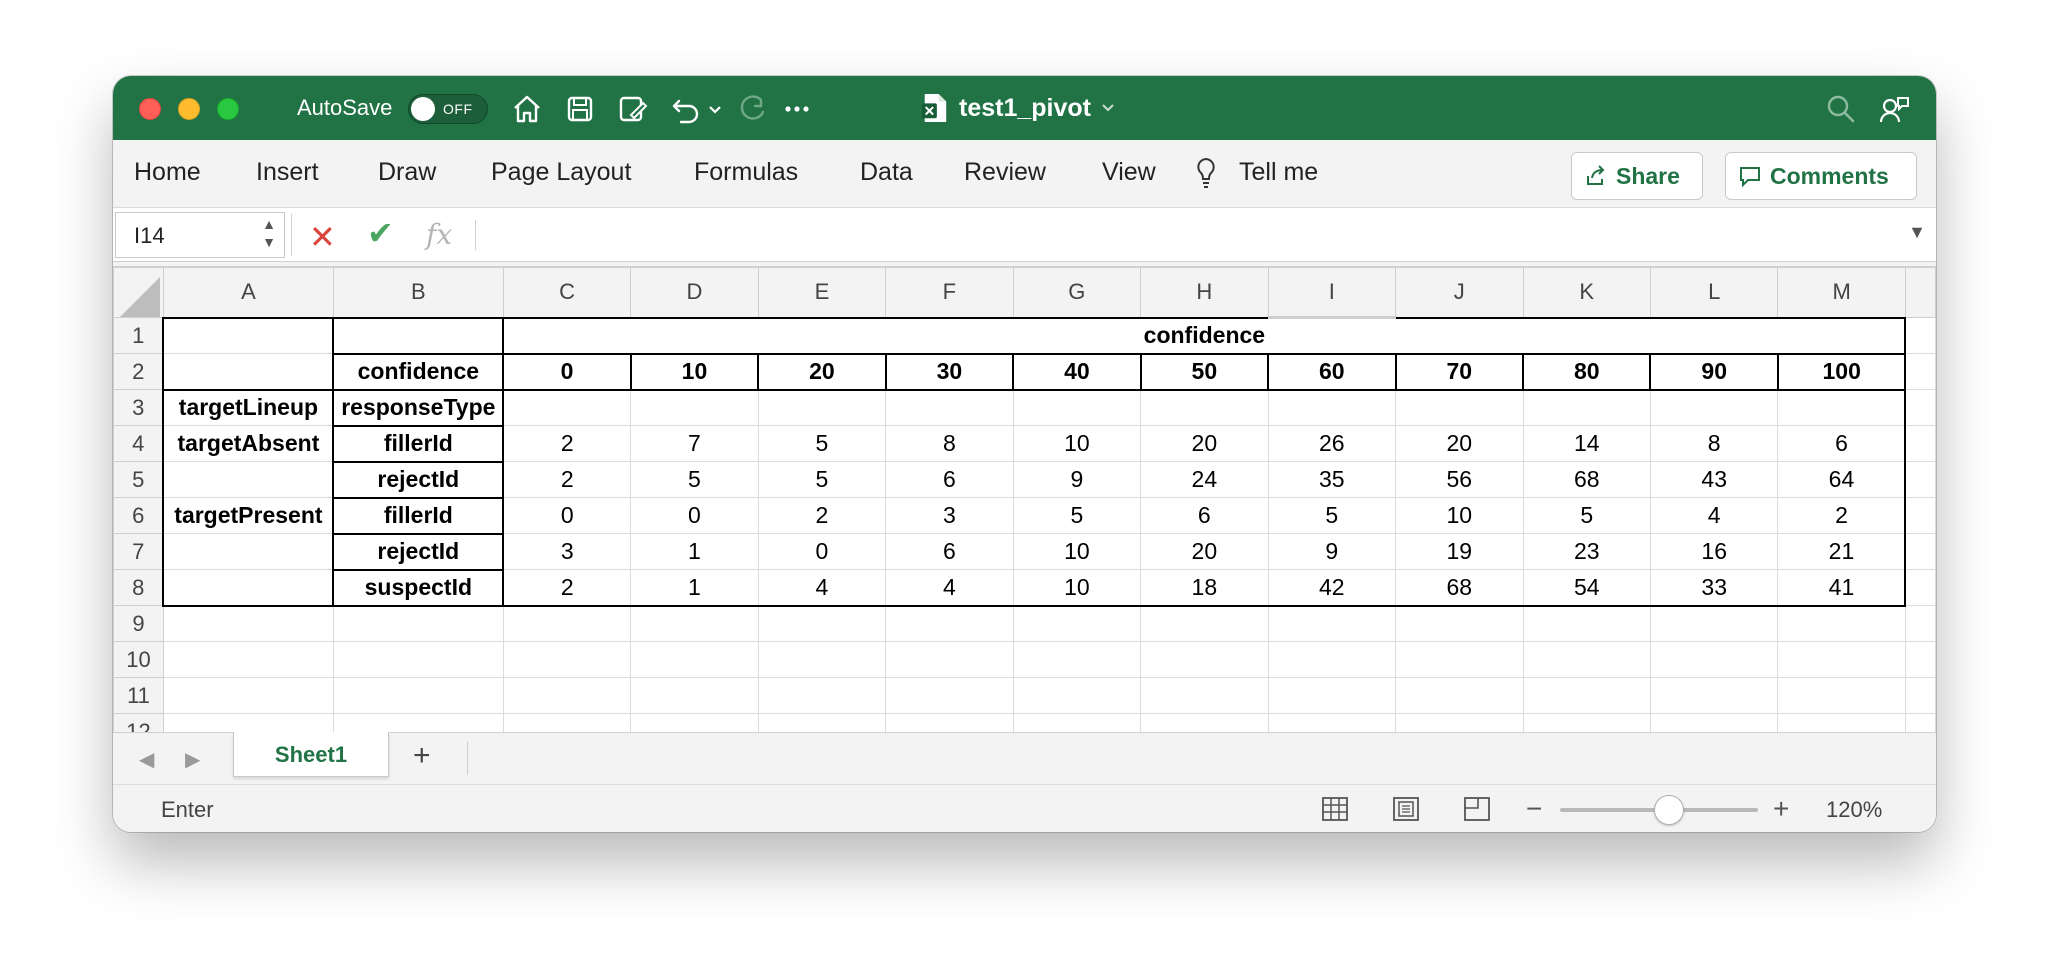 The image size is (2048, 980). Describe the element at coordinates (1332, 371) in the screenshot. I see `cell: 60` at that location.